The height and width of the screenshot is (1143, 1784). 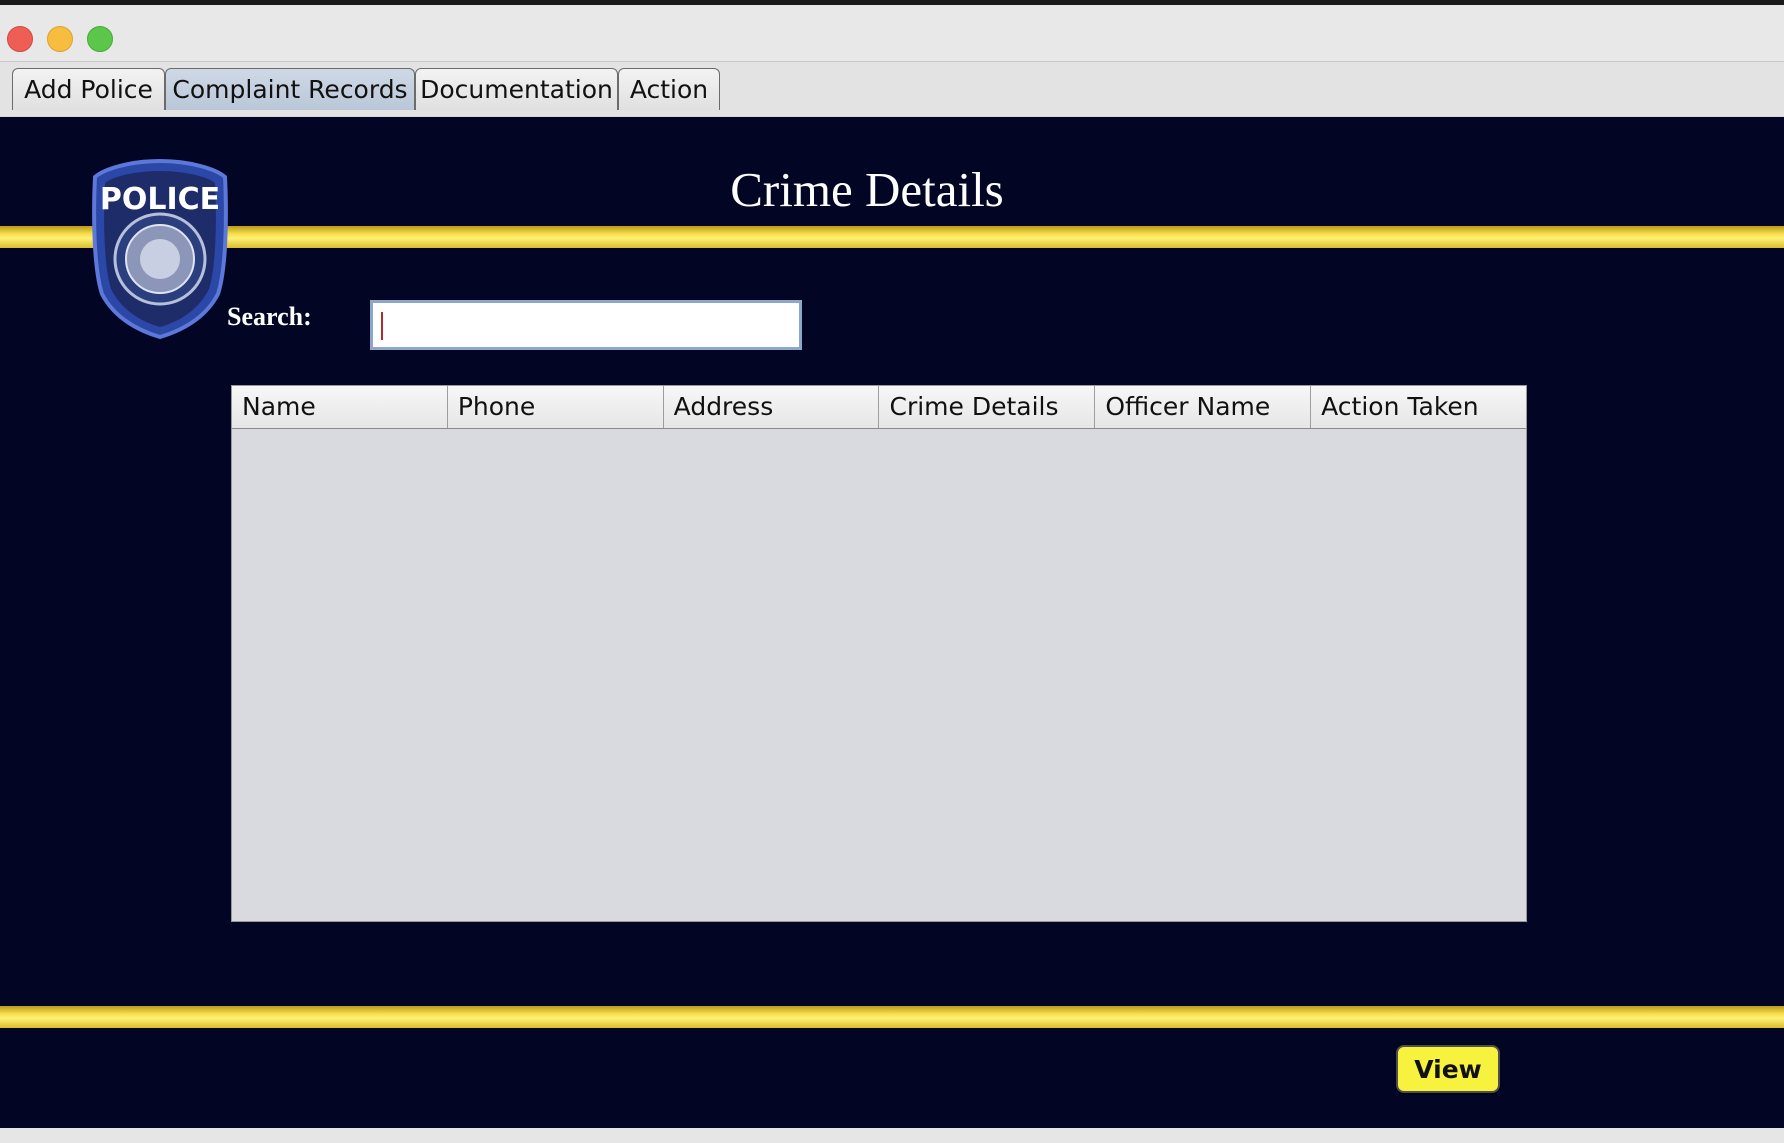 I want to click on page-title: Crime Details, so click(x=867, y=189).